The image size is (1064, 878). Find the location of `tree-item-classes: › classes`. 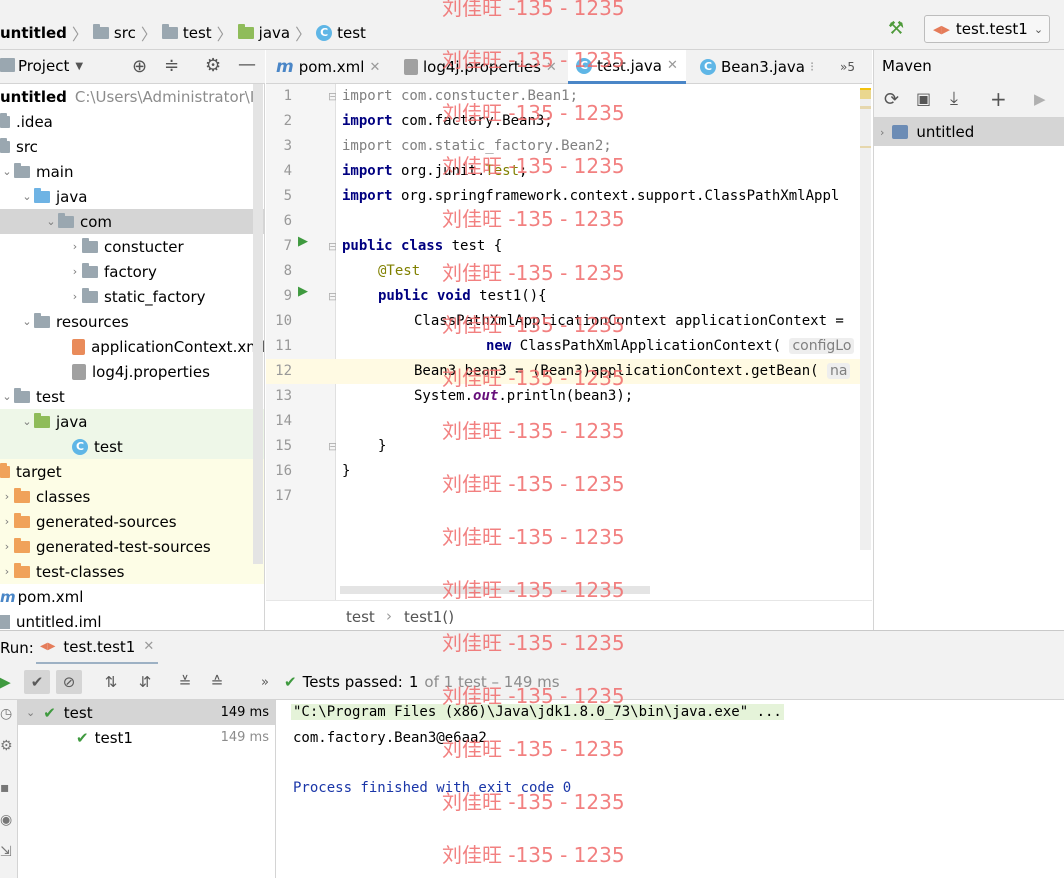

tree-item-classes: › classes is located at coordinates (132, 496).